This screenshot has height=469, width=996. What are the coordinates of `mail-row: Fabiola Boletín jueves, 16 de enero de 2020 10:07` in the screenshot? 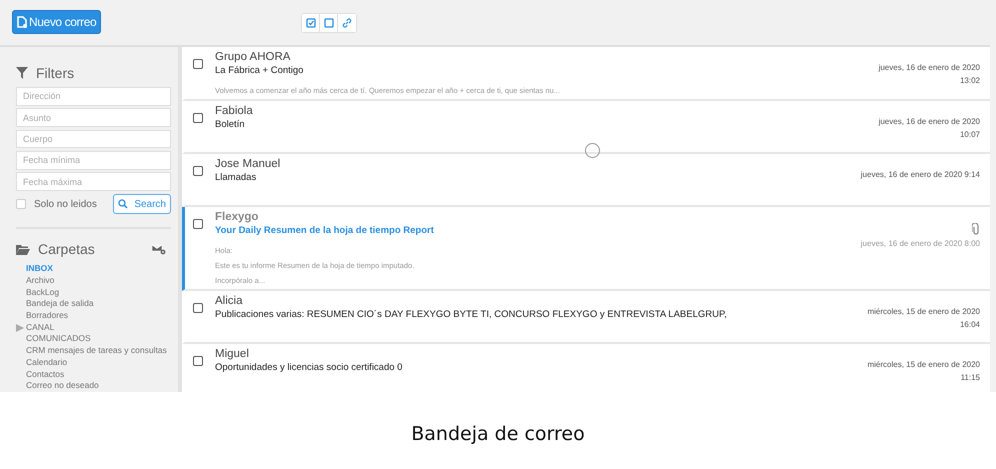 It's located at (586, 127).